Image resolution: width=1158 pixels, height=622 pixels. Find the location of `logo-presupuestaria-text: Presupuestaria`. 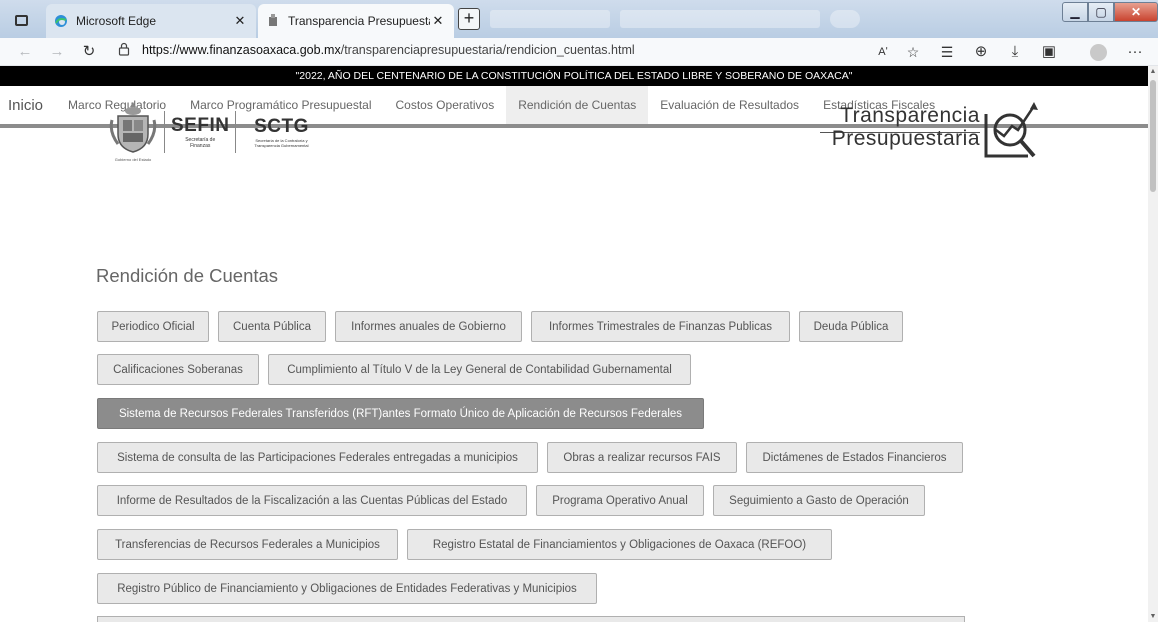

logo-presupuestaria-text: Presupuestaria is located at coordinates (905, 138).